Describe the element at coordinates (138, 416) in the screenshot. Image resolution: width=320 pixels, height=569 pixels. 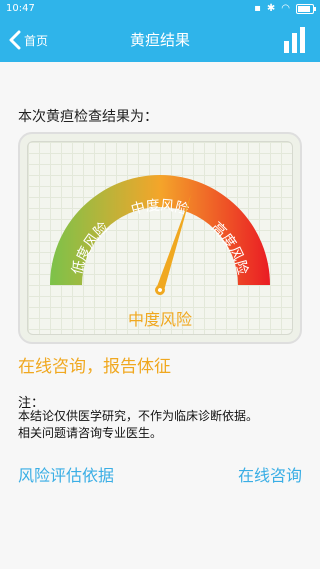
I see `note-line: 本结论仅供医学研究，不作为临床诊断依据。` at that location.